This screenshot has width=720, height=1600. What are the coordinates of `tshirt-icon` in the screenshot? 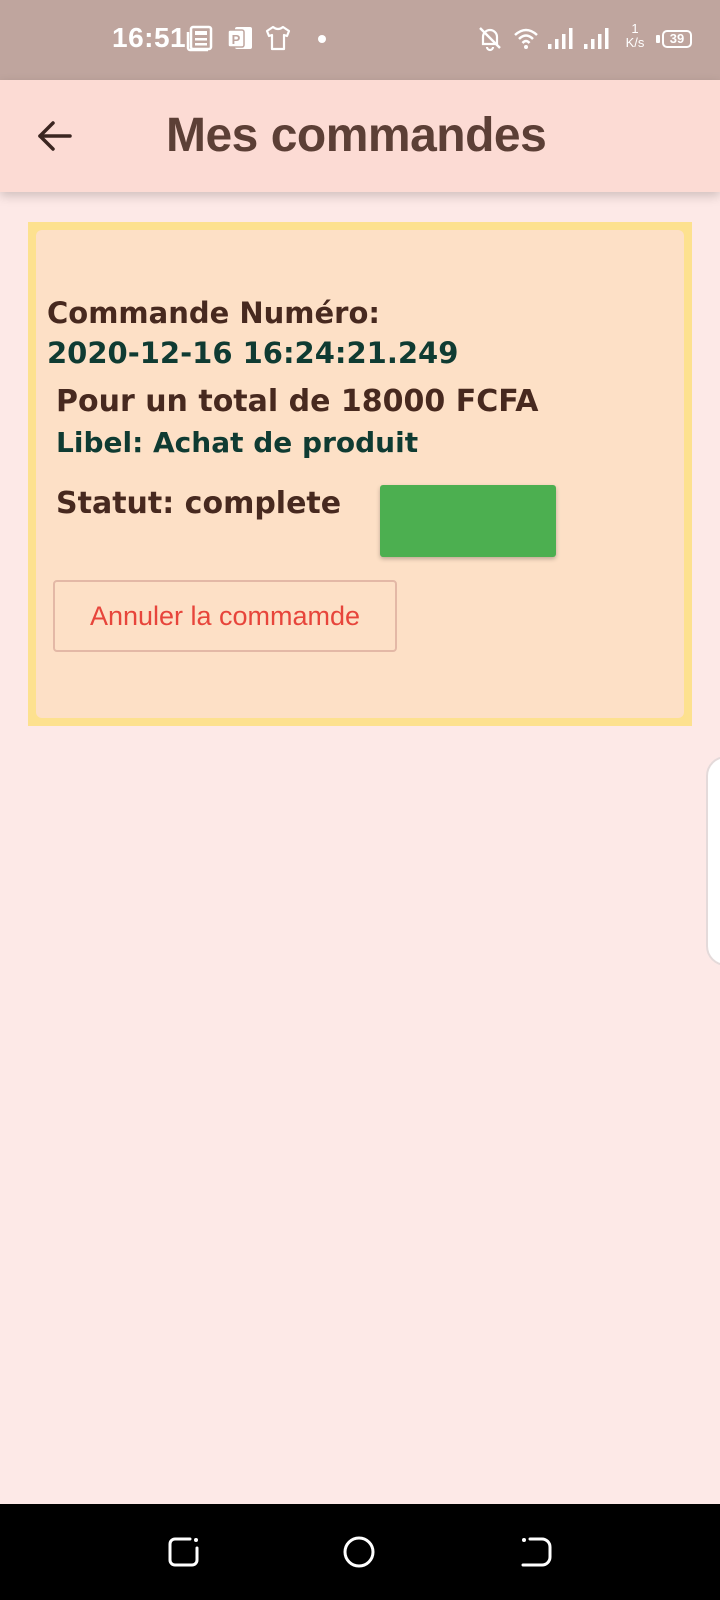 It's located at (278, 38).